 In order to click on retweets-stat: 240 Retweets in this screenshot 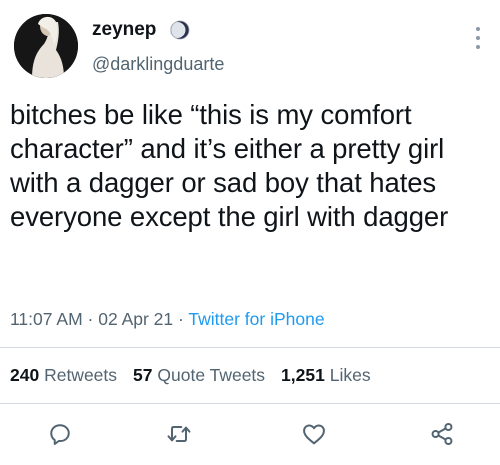, I will do `click(63, 375)`.